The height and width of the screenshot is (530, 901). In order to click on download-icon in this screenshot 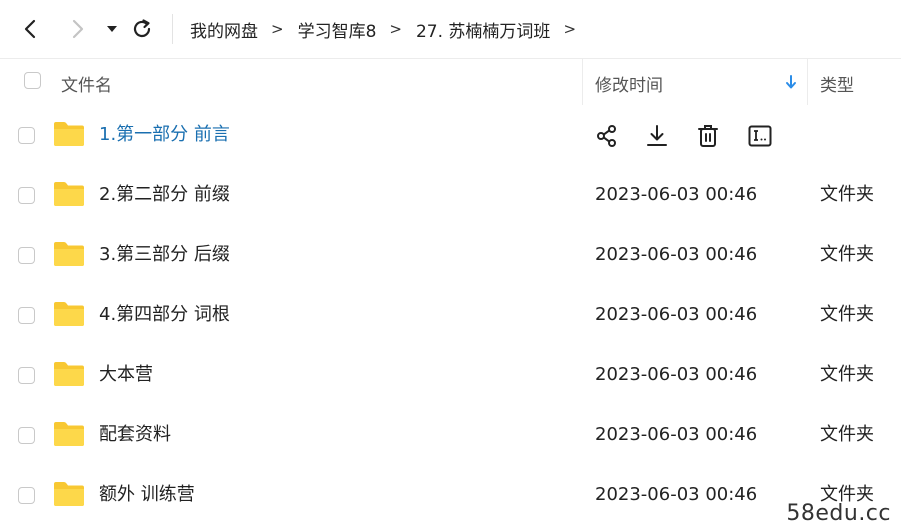, I will do `click(657, 136)`.